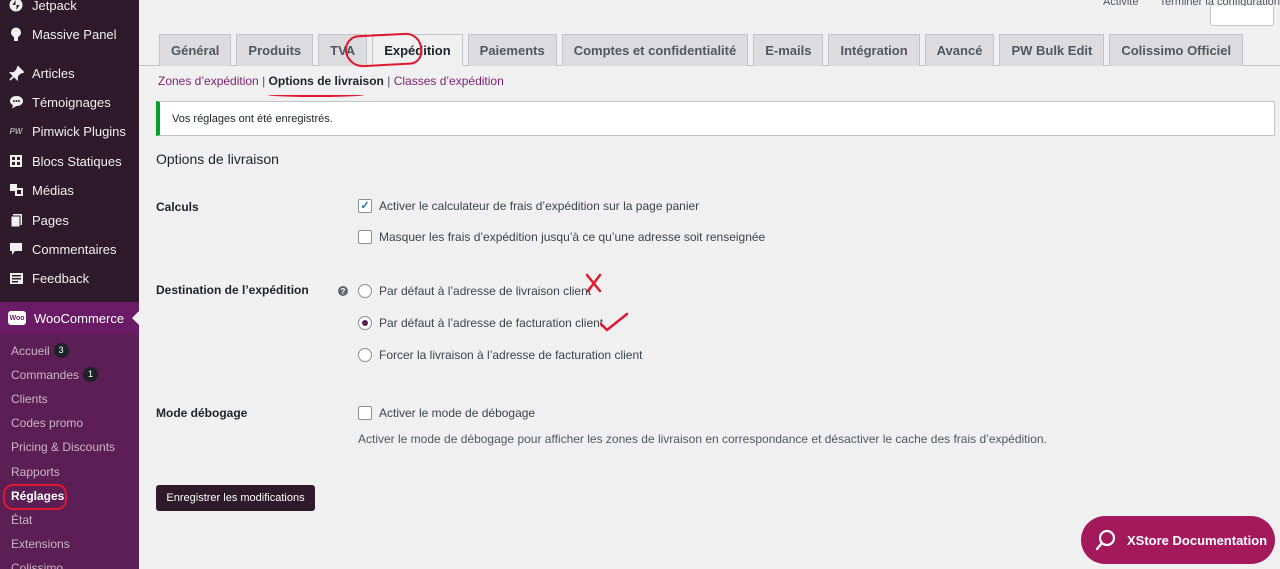 Image resolution: width=1280 pixels, height=569 pixels. What do you see at coordinates (1197, 540) in the screenshot?
I see `xstore-label: XStore Documentation` at bounding box center [1197, 540].